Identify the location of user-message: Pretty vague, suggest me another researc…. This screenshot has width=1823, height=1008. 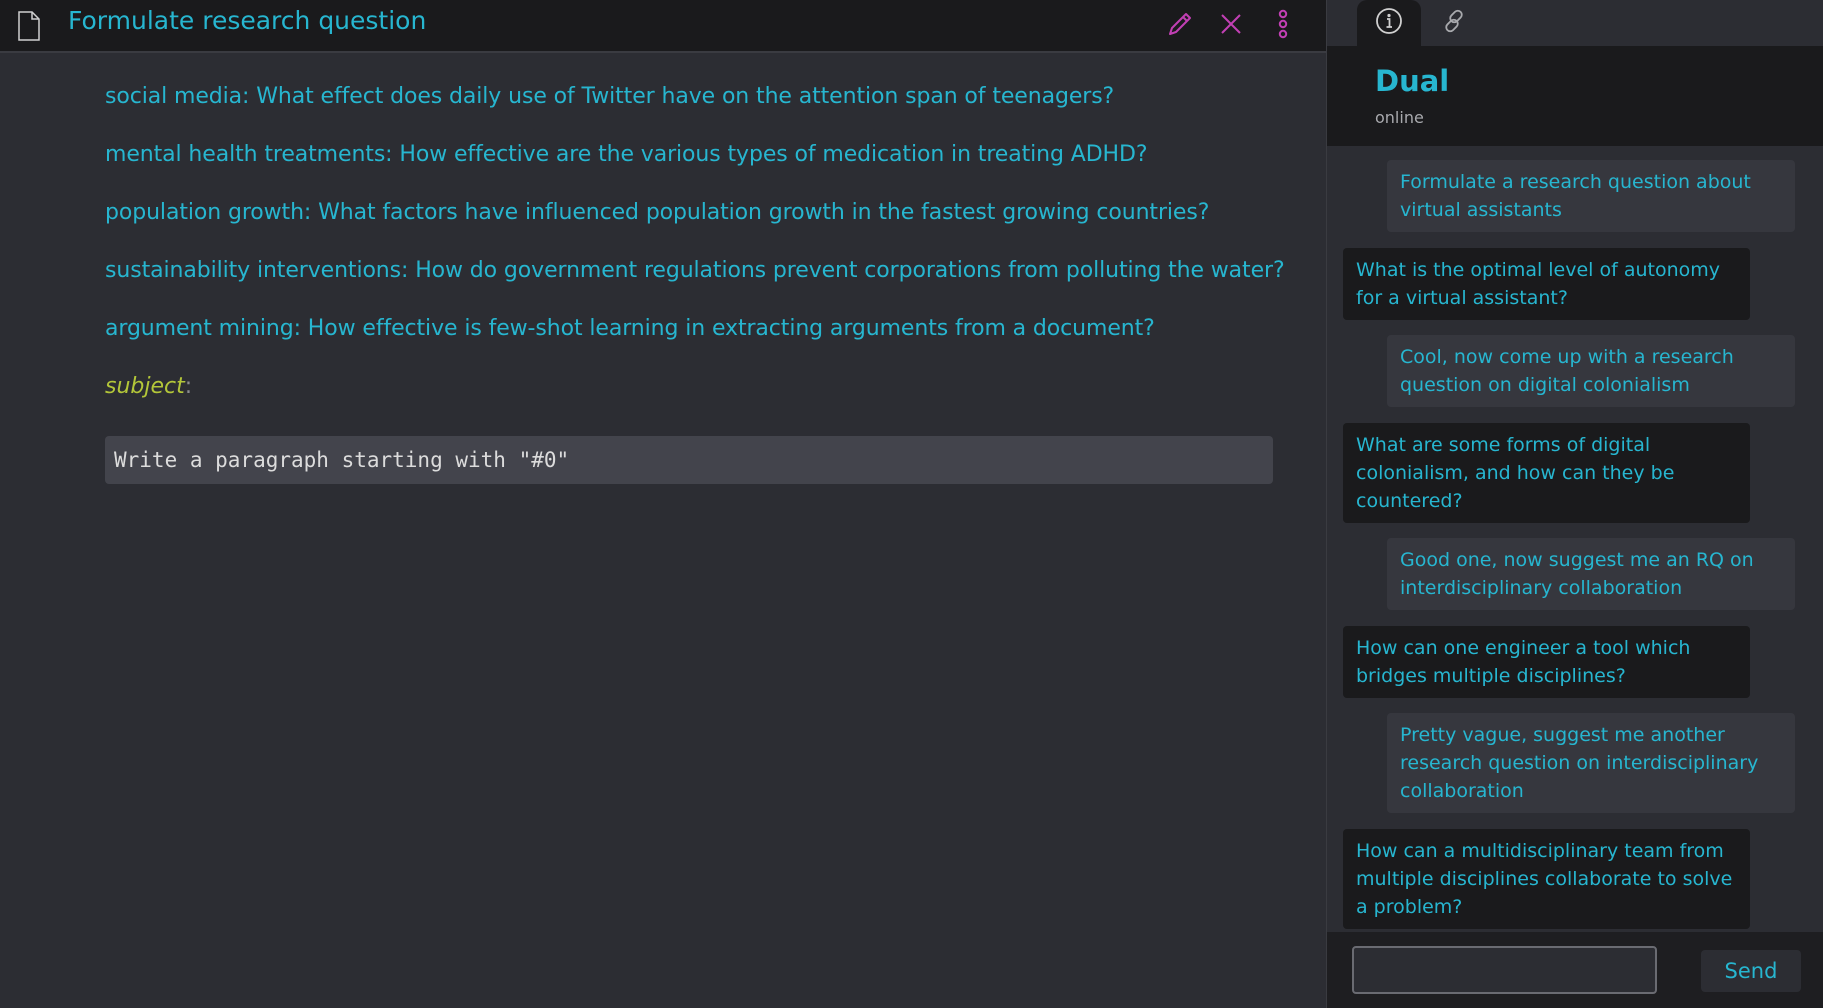
(1591, 763).